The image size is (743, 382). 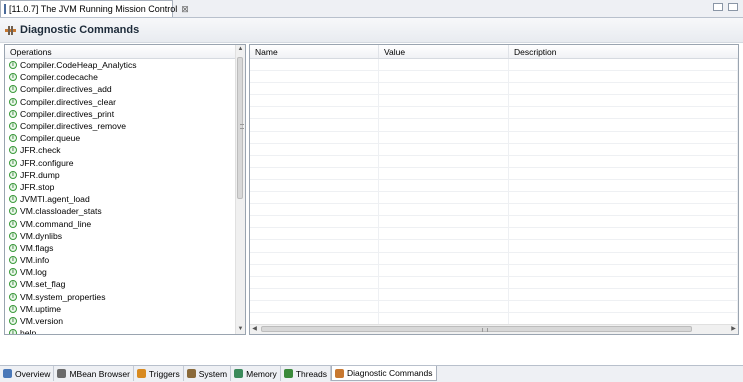 I want to click on list-item: i JFR.configure, so click(x=120, y=163).